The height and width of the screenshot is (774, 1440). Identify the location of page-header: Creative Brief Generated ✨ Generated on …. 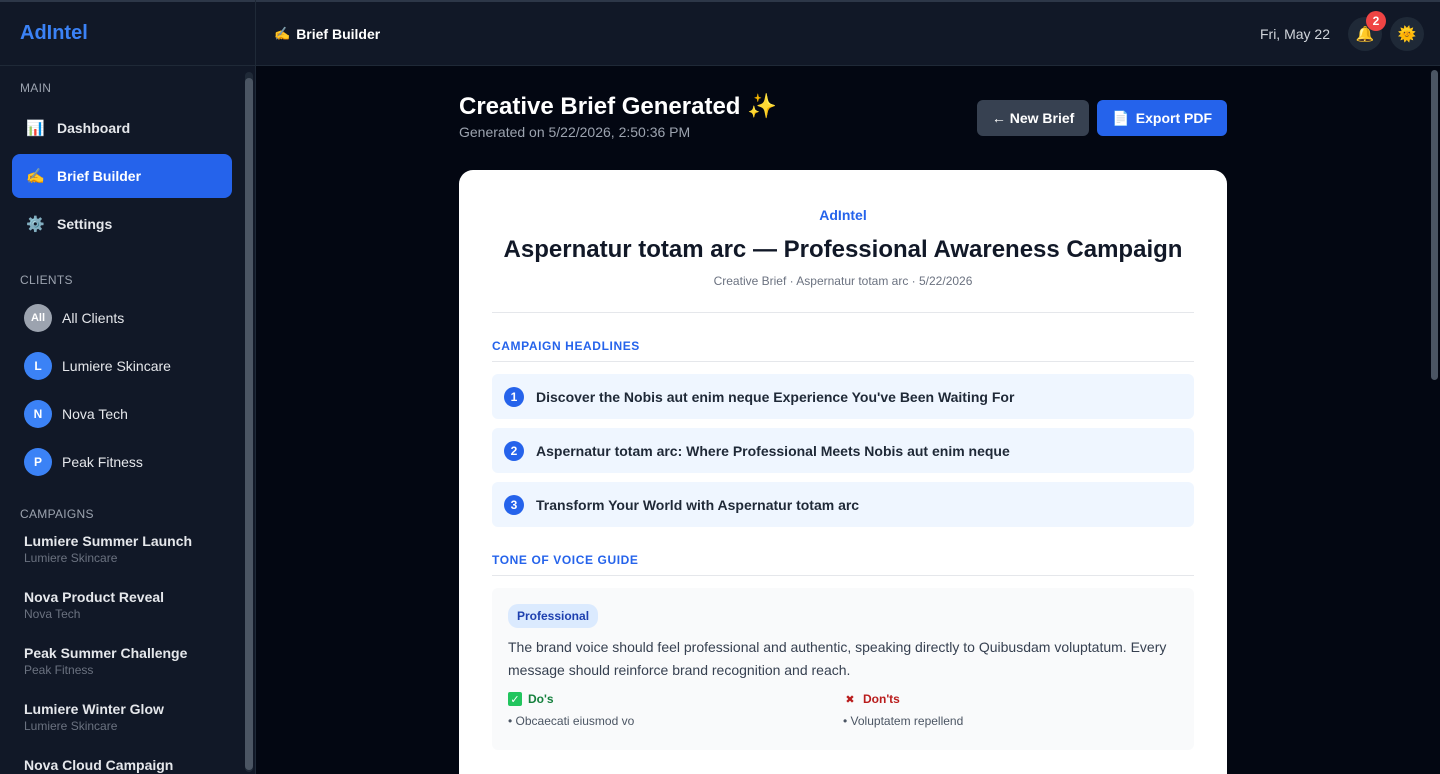
(843, 117).